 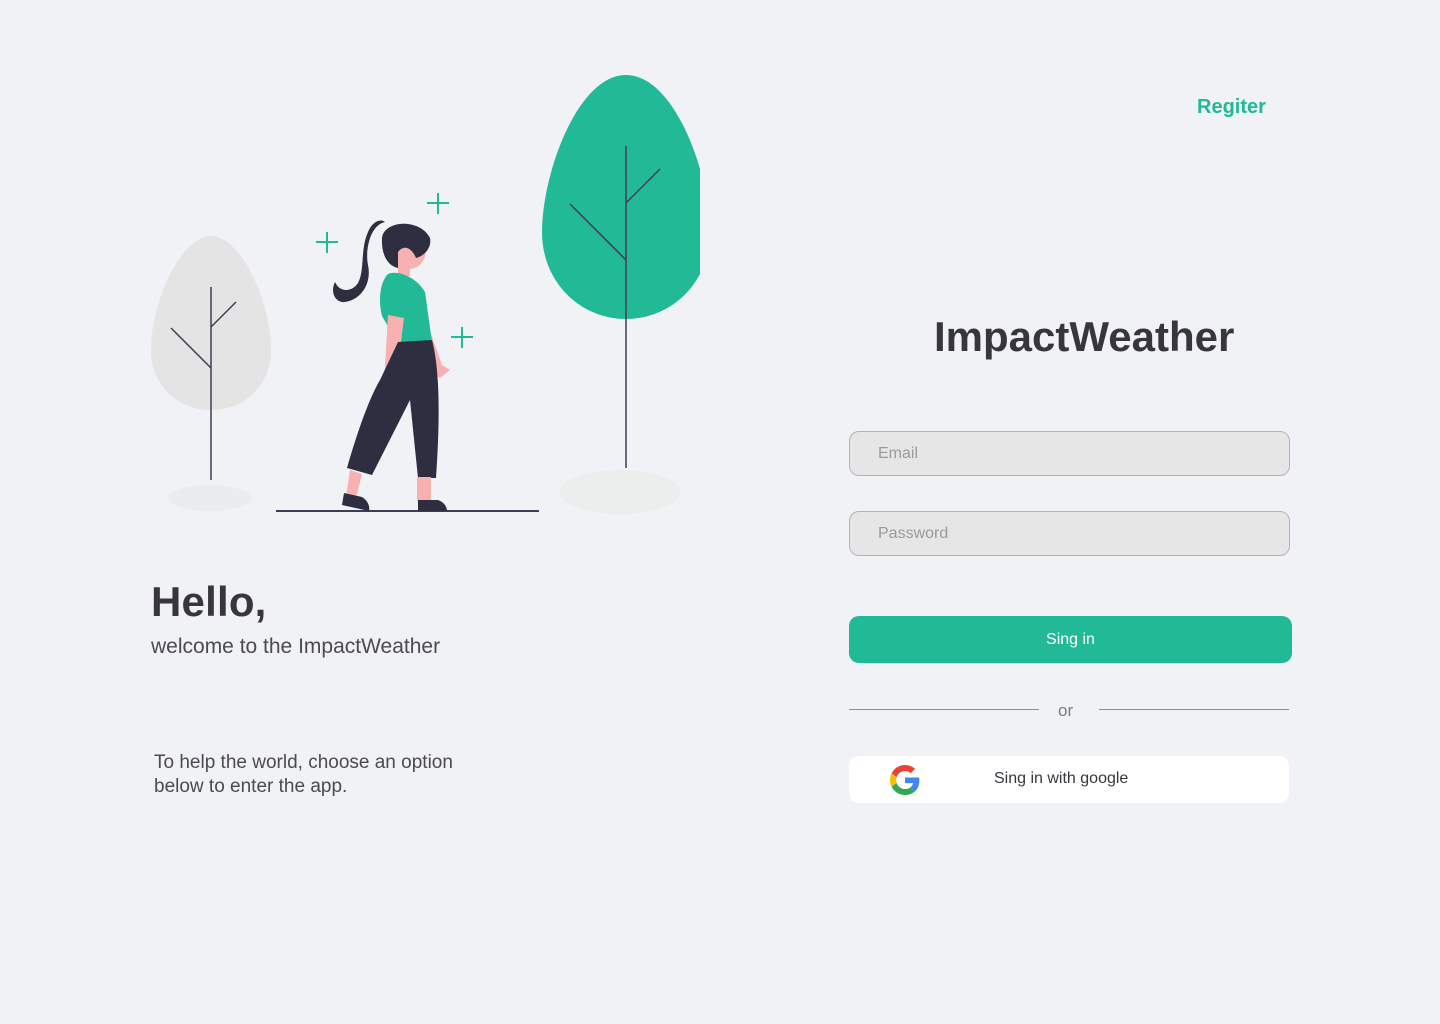 I want to click on google-signin-button: Sing in with google, so click(x=1069, y=779).